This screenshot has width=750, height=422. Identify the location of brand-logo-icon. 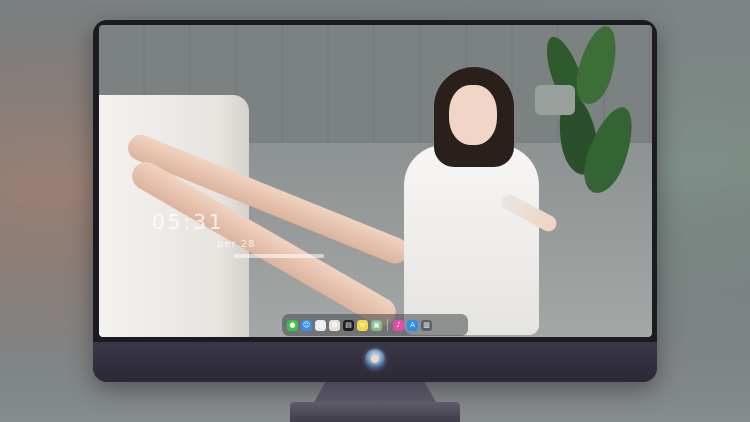
(375, 359).